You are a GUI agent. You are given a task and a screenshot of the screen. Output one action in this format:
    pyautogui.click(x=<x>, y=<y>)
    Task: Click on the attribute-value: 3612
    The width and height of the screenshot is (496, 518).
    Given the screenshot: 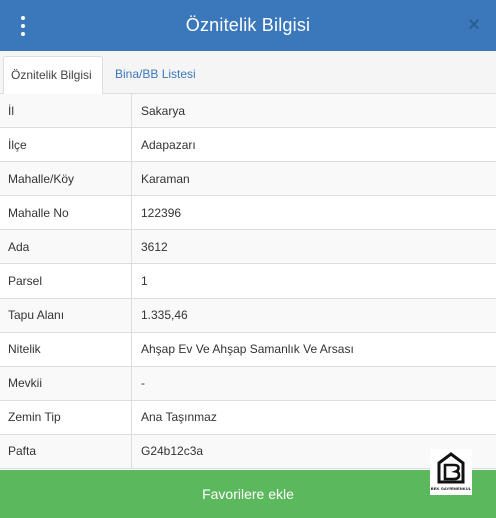 What is the action you would take?
    pyautogui.click(x=154, y=246)
    